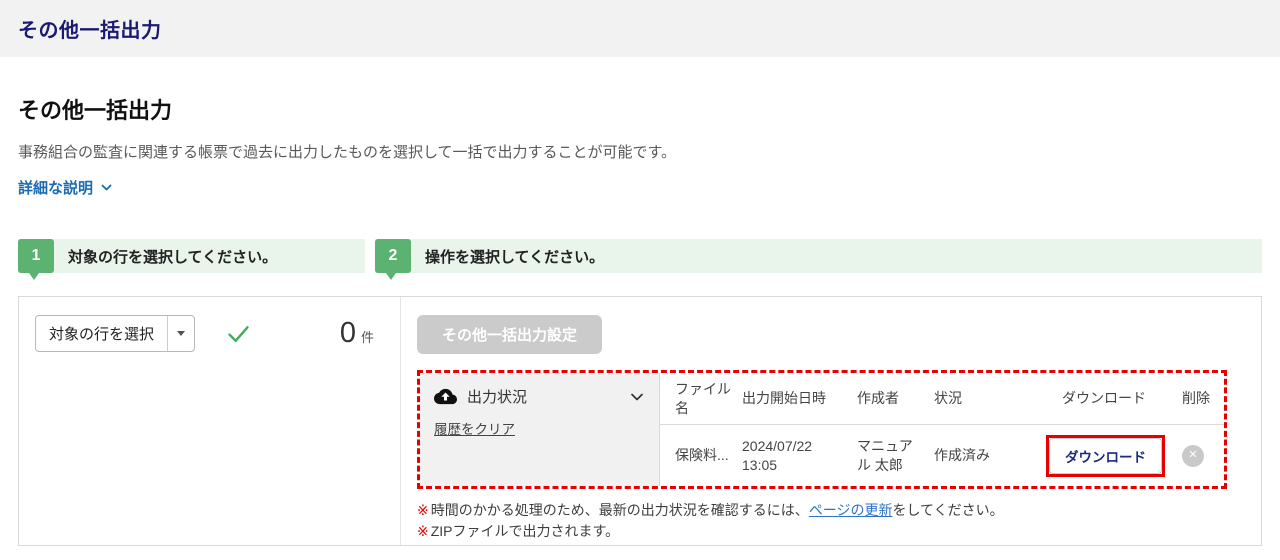 The image size is (1280, 560). What do you see at coordinates (95, 110) in the screenshot?
I see `page-title: その他一括出力` at bounding box center [95, 110].